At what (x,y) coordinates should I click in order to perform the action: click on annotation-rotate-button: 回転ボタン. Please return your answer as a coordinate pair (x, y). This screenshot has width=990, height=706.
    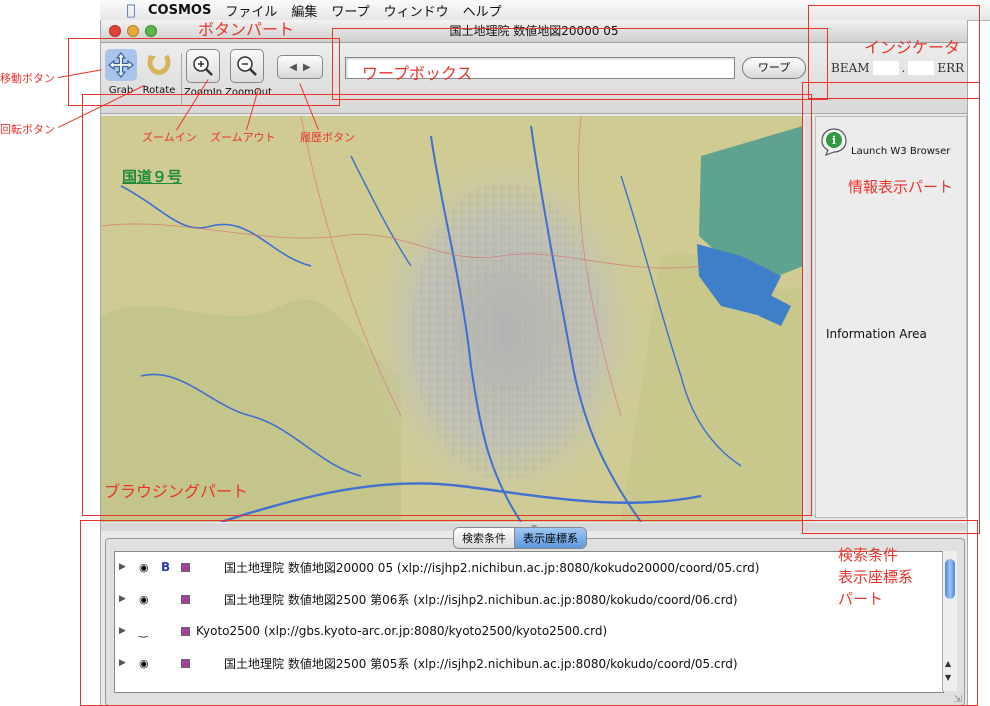
    Looking at the image, I should click on (27, 129).